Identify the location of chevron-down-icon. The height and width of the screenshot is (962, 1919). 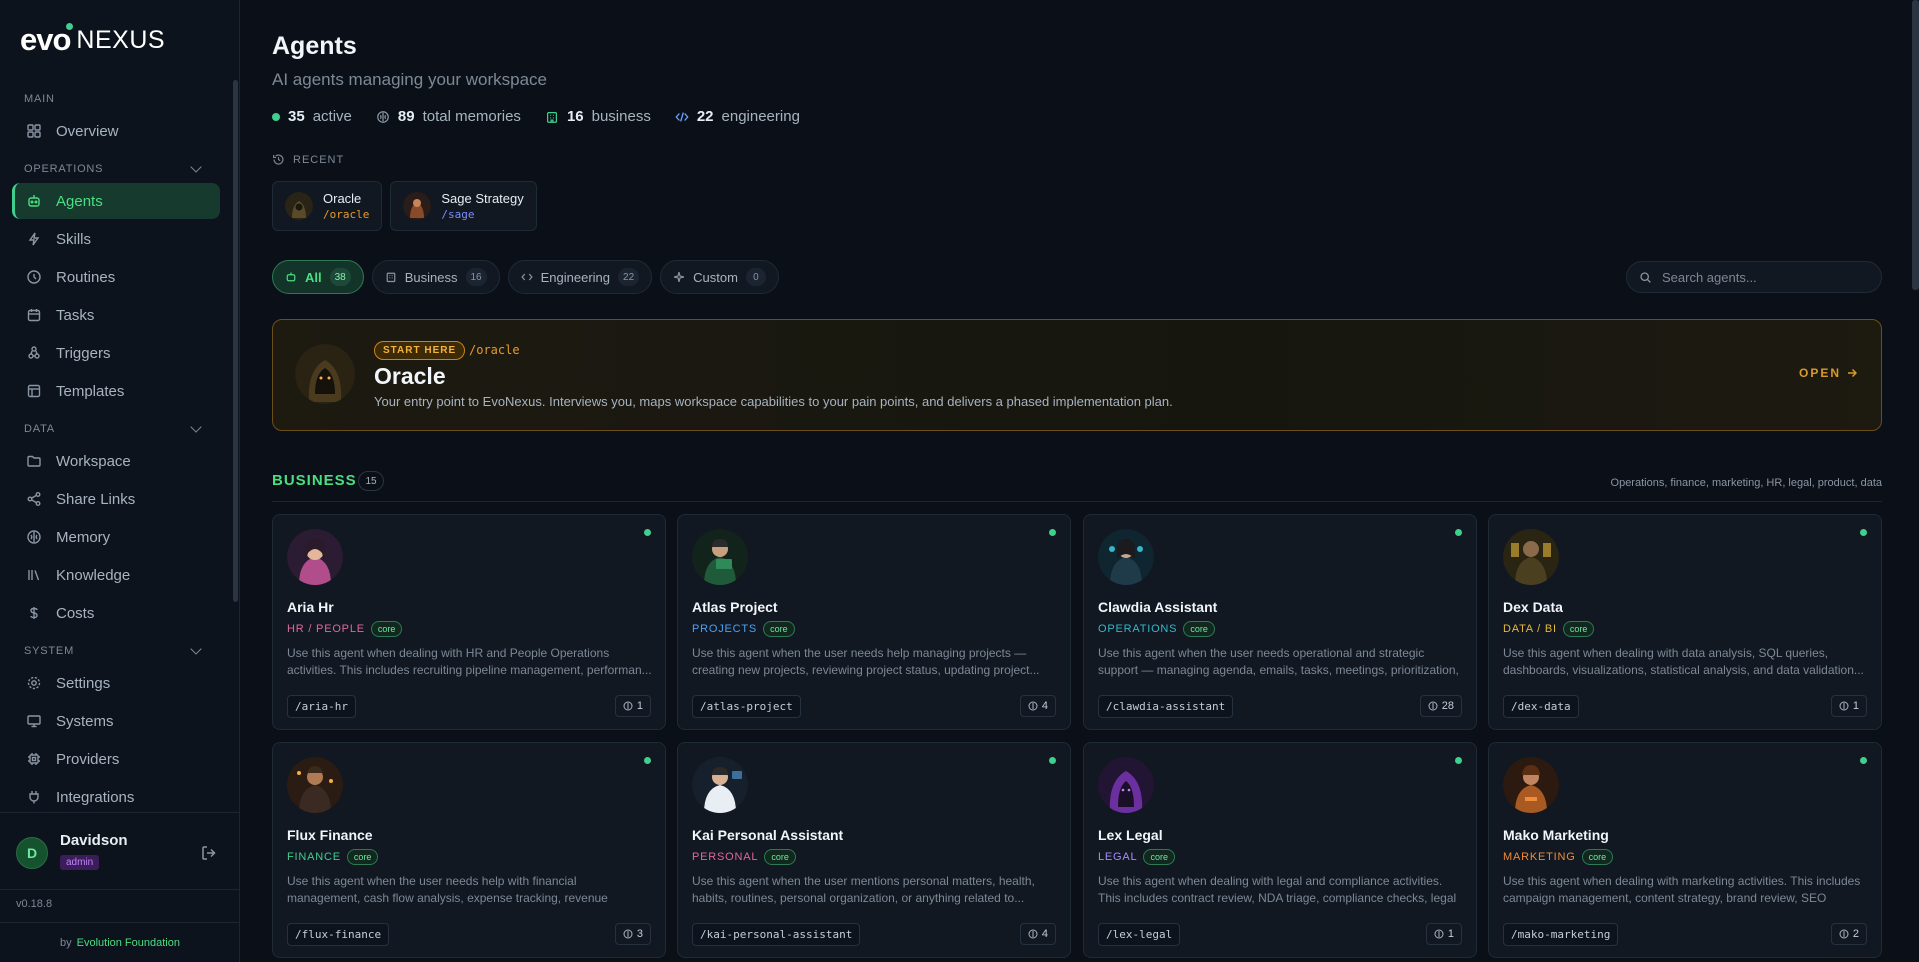
(196, 427).